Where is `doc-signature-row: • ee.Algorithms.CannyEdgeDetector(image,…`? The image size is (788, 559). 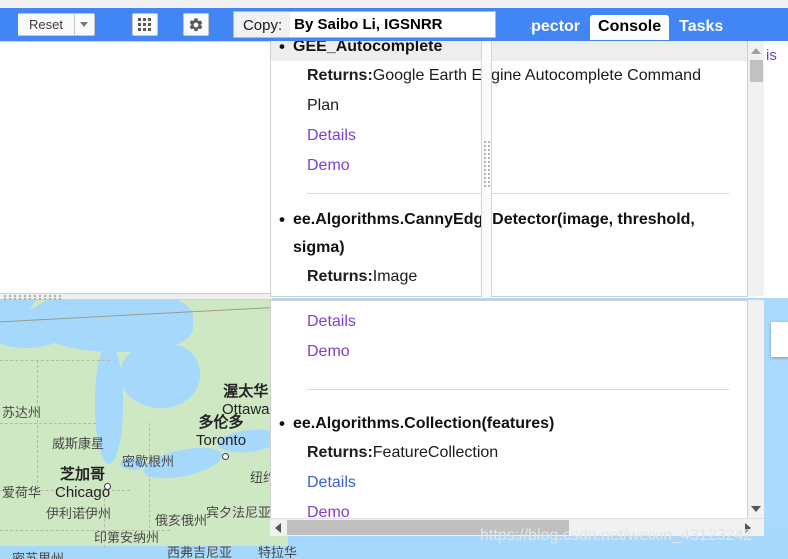
doc-signature-row: • ee.Algorithms.CannyEdgeDetector(image,… is located at coordinates (509, 220).